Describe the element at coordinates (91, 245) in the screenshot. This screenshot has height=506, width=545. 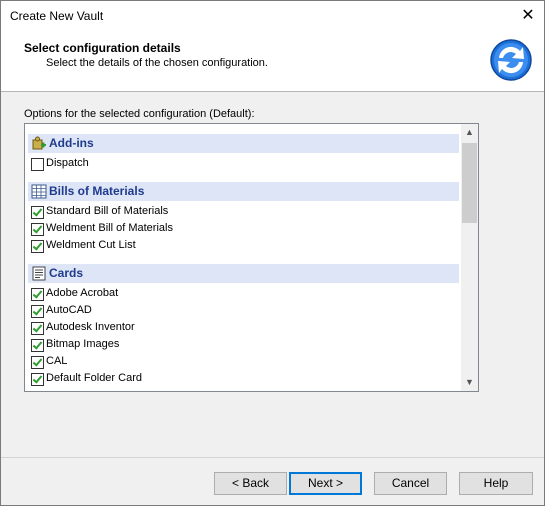
I see `option-label: Weldment Cut List` at that location.